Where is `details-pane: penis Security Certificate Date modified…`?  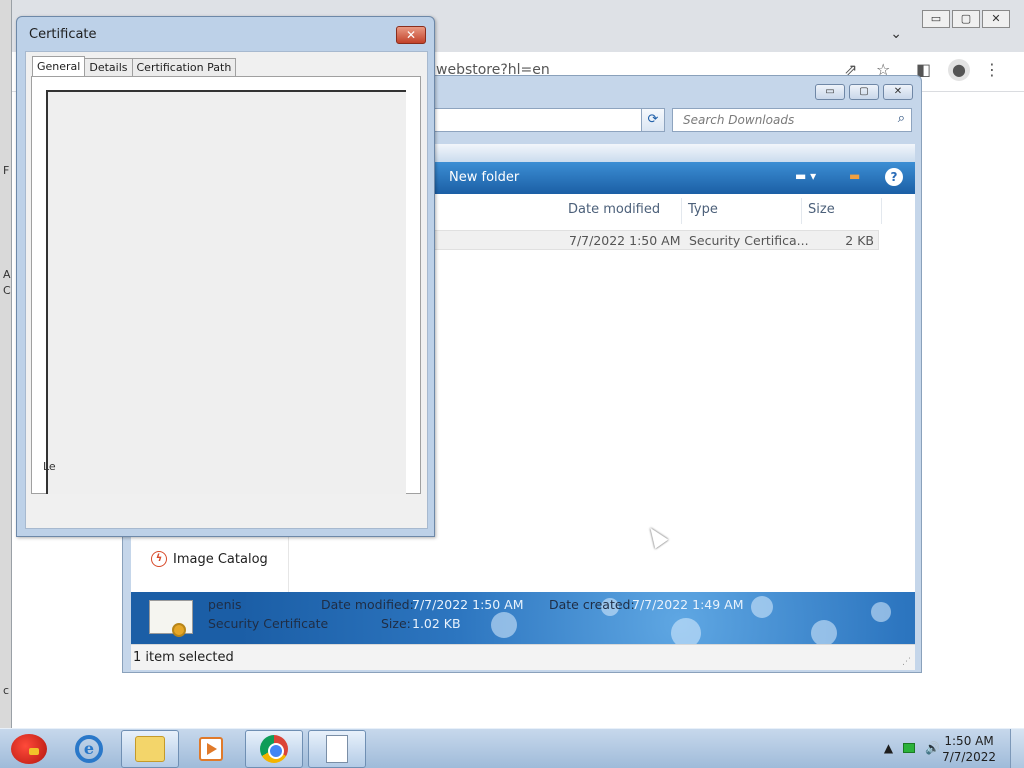
details-pane: penis Security Certificate Date modified… is located at coordinates (523, 620).